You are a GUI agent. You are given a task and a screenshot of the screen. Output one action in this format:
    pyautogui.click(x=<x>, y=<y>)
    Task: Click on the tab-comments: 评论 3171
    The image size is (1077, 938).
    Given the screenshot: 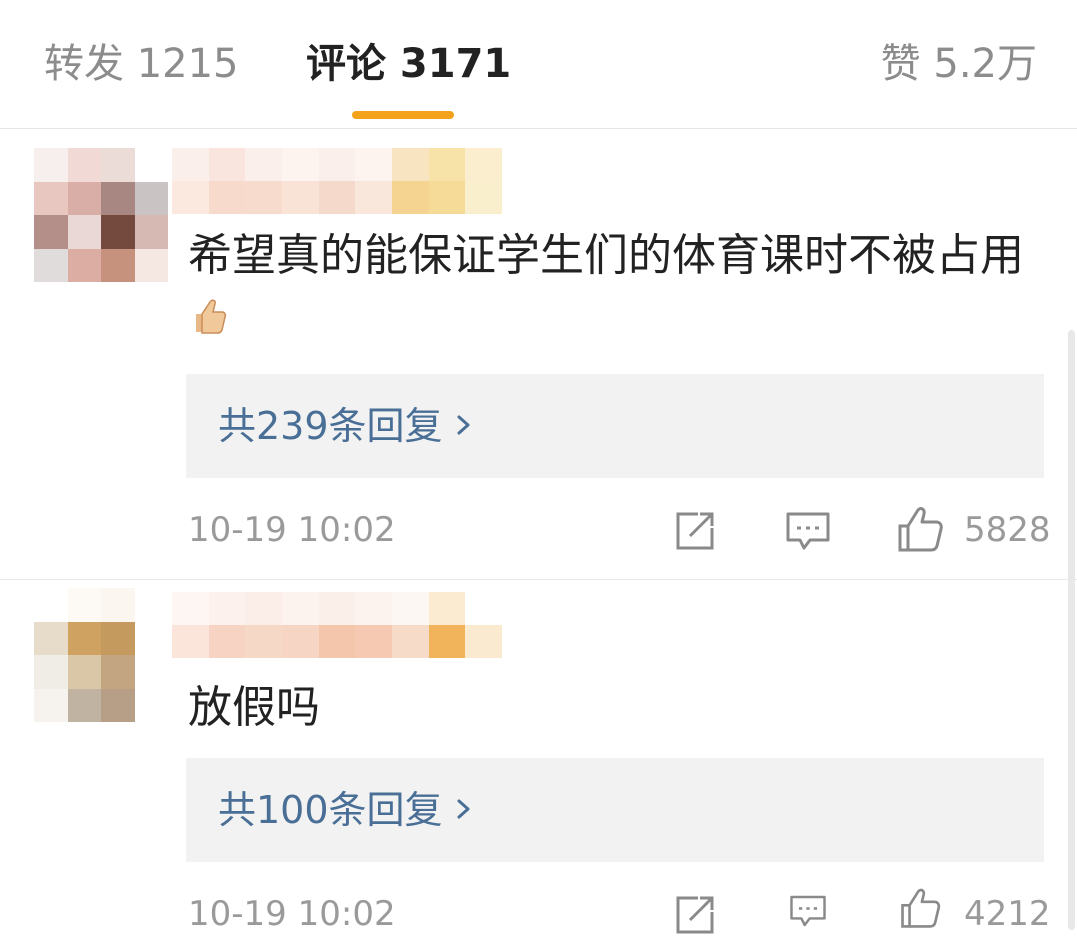 What is the action you would take?
    pyautogui.click(x=408, y=64)
    